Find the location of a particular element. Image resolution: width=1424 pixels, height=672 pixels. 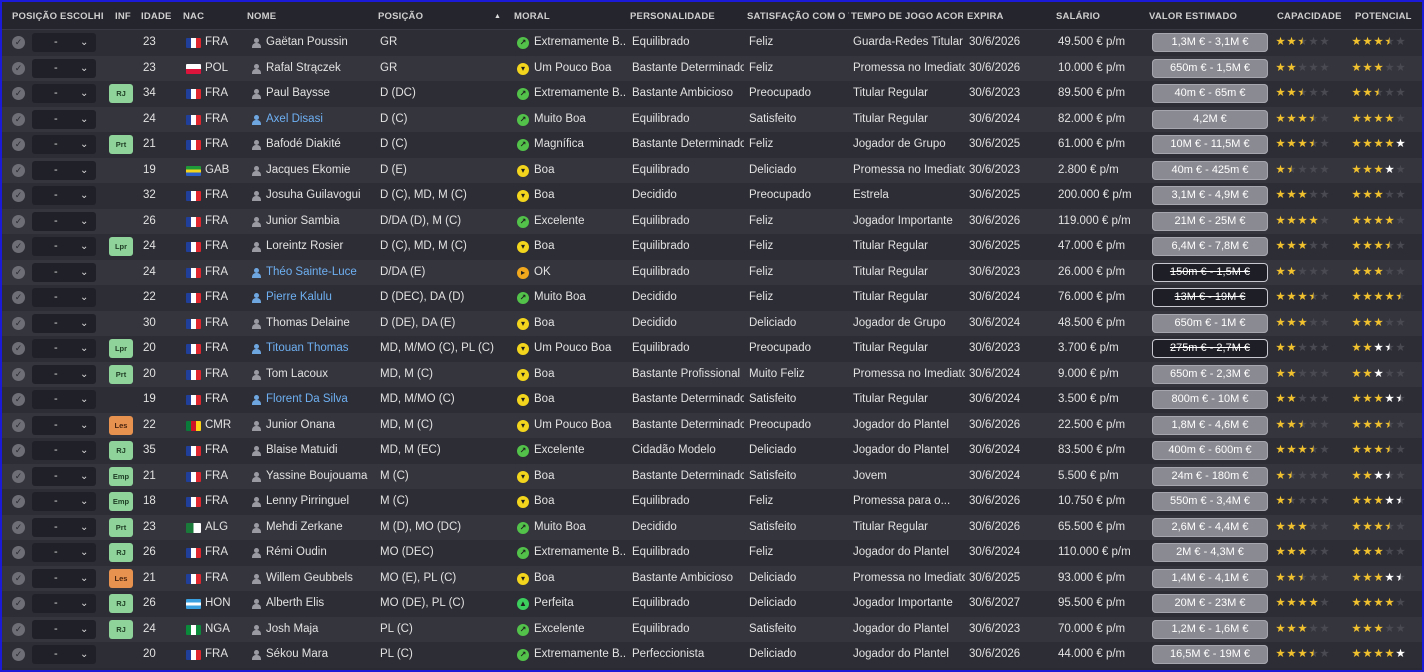

col-header-position-selected: POSIÇÃO ESCOLHIDA is located at coordinates (58, 16).